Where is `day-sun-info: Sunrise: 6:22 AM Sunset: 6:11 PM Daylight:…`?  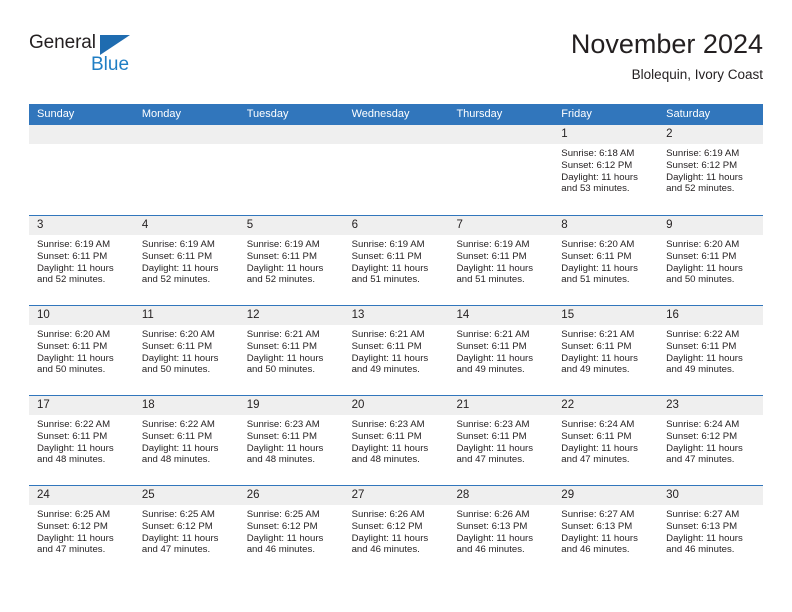 day-sun-info: Sunrise: 6:22 AM Sunset: 6:11 PM Daylight:… is located at coordinates (186, 440).